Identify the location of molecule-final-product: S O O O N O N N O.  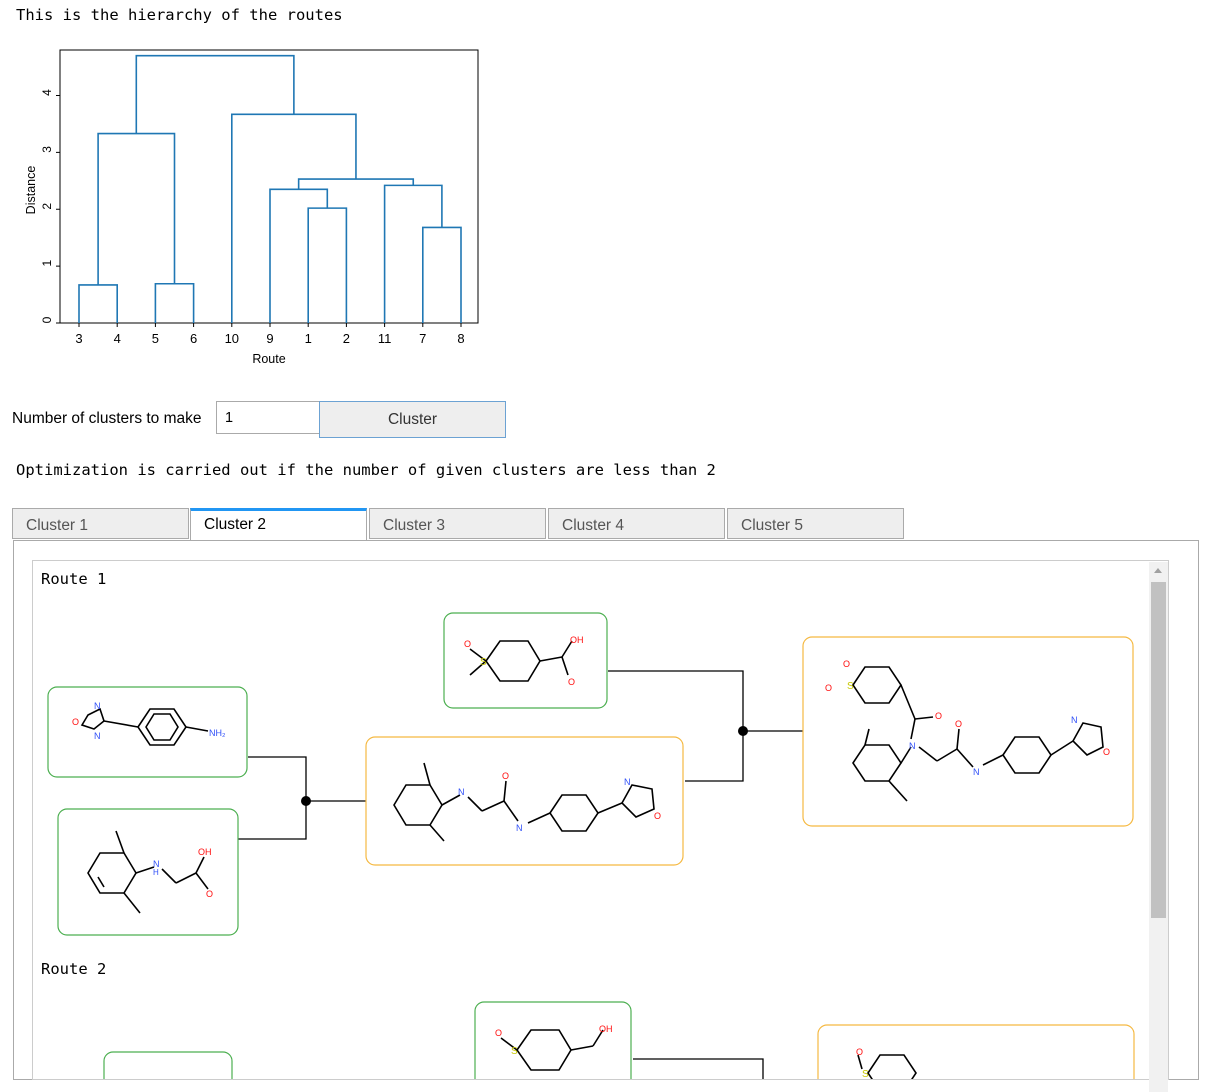
(968, 731).